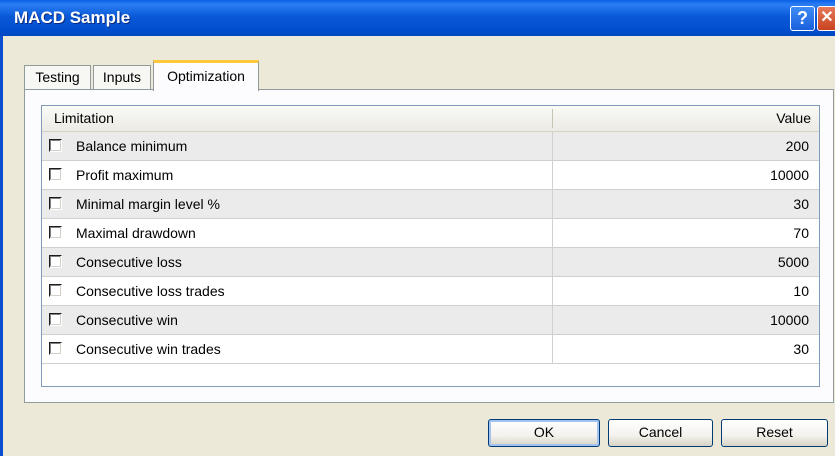 The height and width of the screenshot is (456, 835). I want to click on ok-button: OK, so click(544, 433).